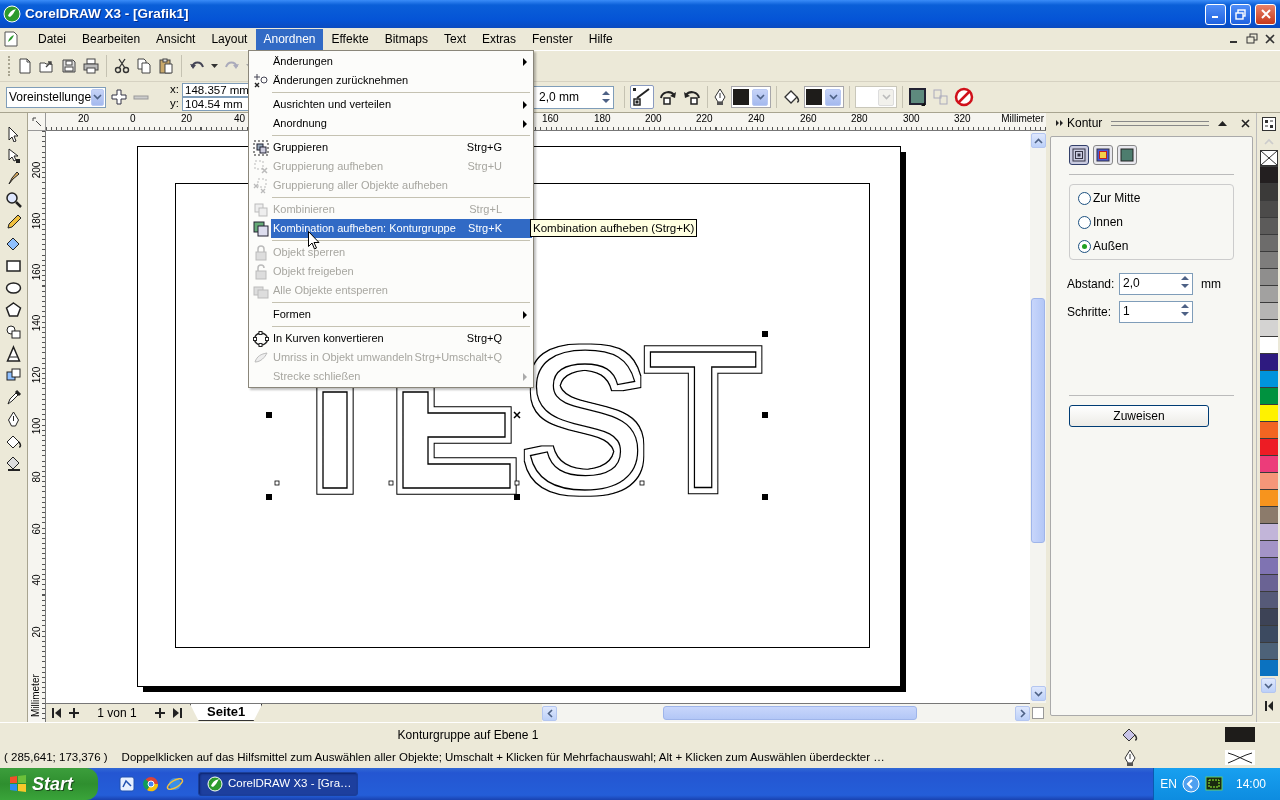 Image resolution: width=1280 pixels, height=800 pixels. Describe the element at coordinates (177, 713) in the screenshot. I see `last-page-icon` at that location.